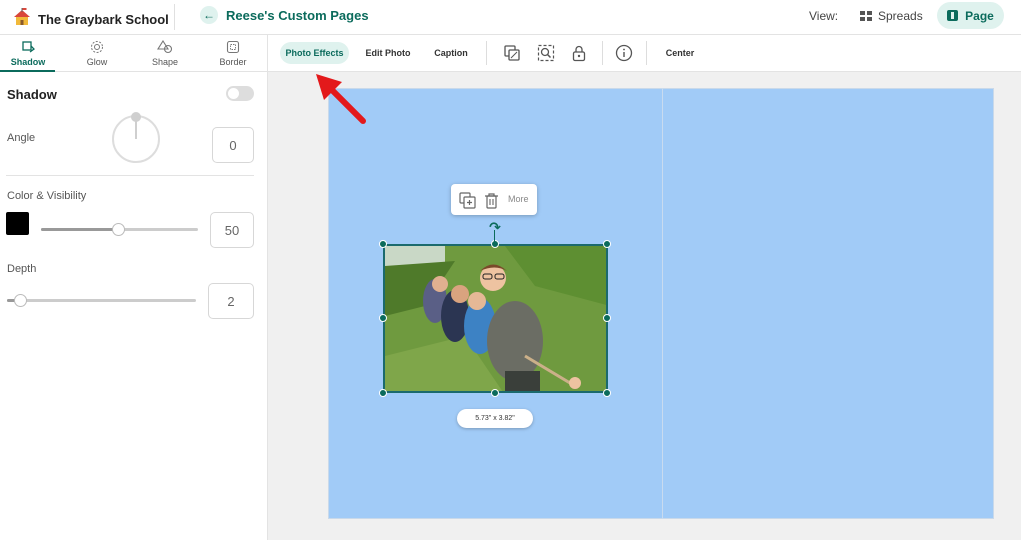 The height and width of the screenshot is (540, 1021). What do you see at coordinates (27, 71) in the screenshot?
I see `active-tab-underline` at bounding box center [27, 71].